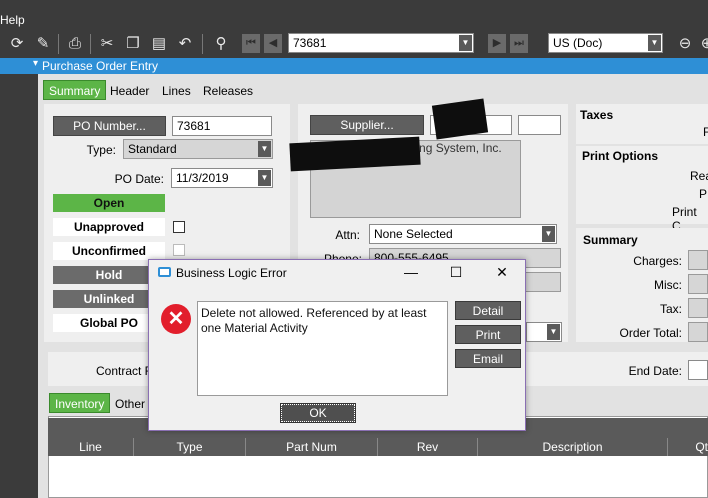 The height and width of the screenshot is (498, 708). Describe the element at coordinates (688, 447) in the screenshot. I see `column-header-qty: Qt` at that location.